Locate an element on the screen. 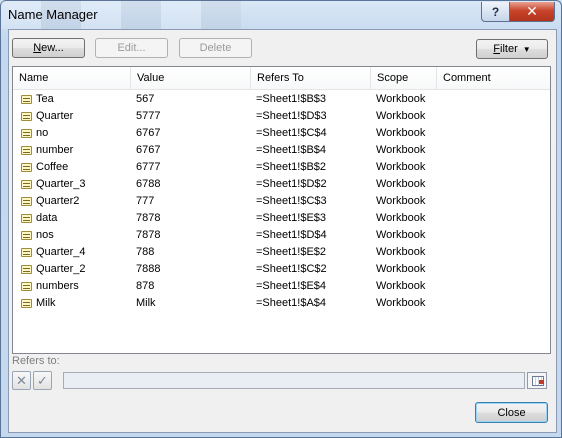  confirm-reference-icon: ✓ is located at coordinates (42, 380).